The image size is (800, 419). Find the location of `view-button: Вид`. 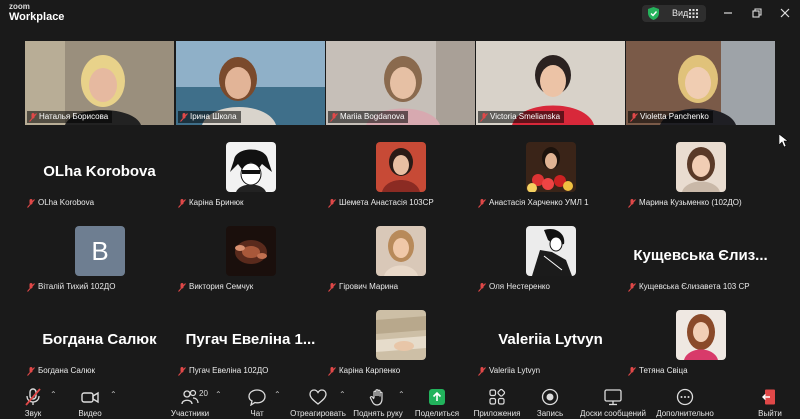

view-button: Вид is located at coordinates (674, 13).